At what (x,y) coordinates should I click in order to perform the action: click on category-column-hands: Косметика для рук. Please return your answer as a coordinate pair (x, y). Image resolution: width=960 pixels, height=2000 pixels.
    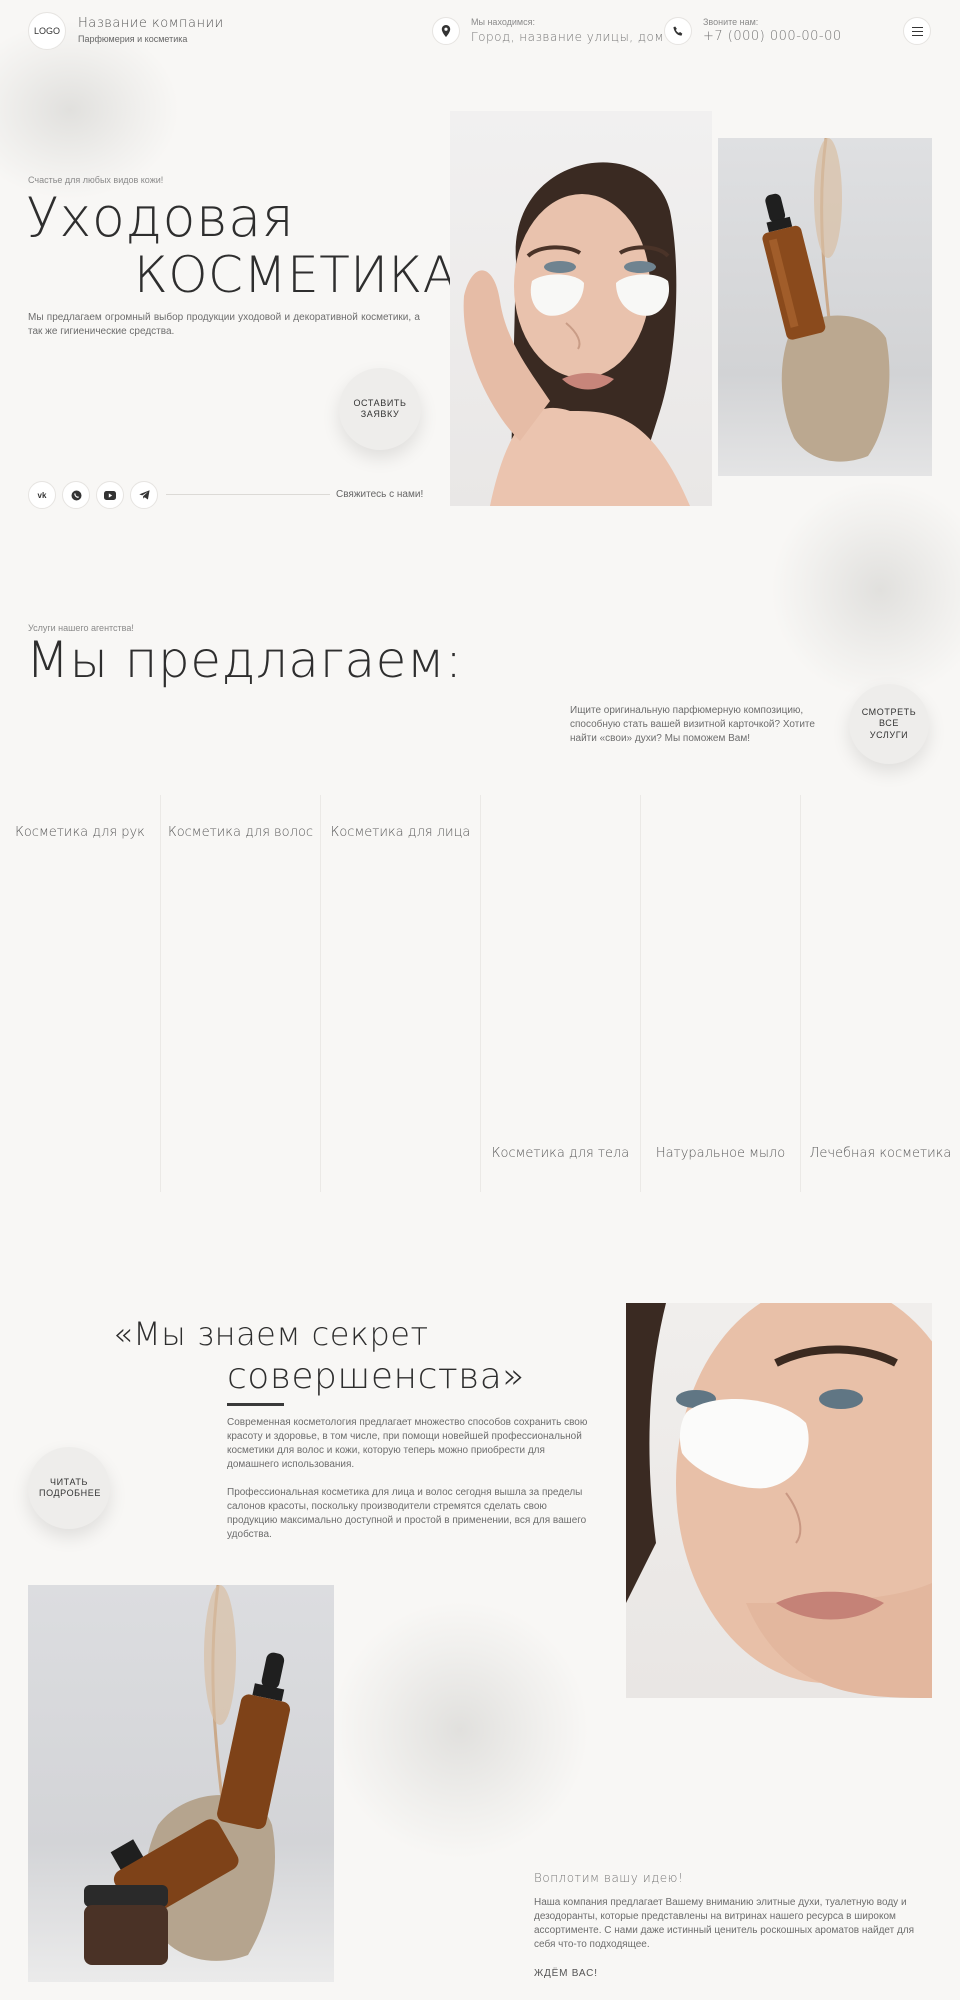
    Looking at the image, I should click on (80, 993).